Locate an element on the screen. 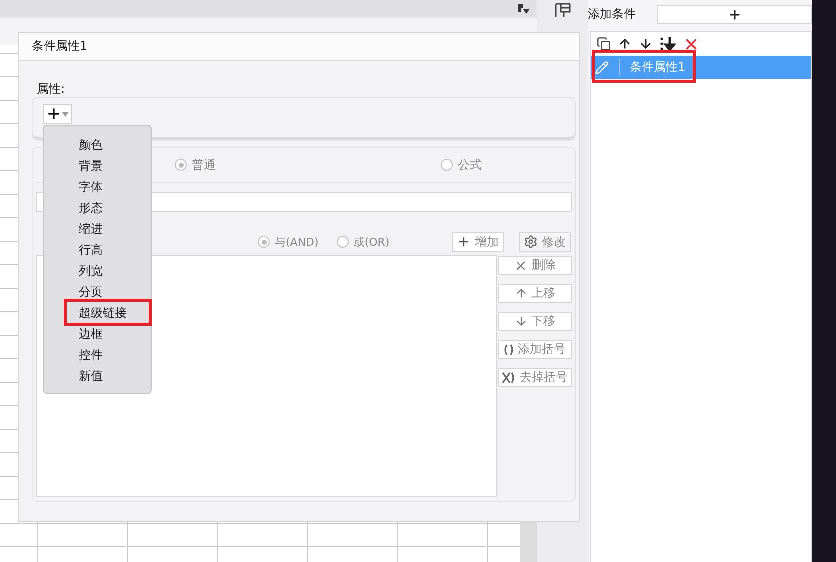  menu-item: 分页 is located at coordinates (97, 292).